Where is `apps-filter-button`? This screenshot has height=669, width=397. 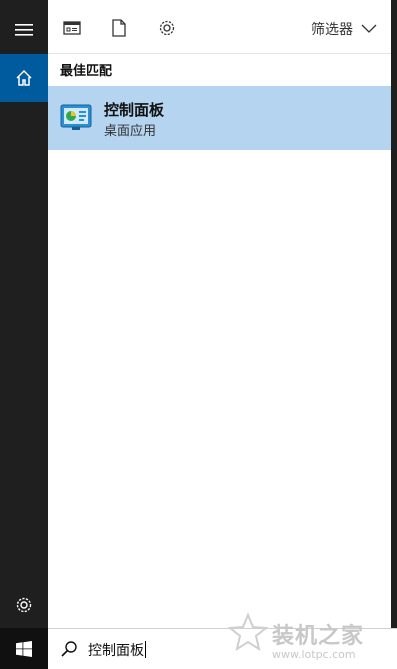
apps-filter-button is located at coordinates (72, 28).